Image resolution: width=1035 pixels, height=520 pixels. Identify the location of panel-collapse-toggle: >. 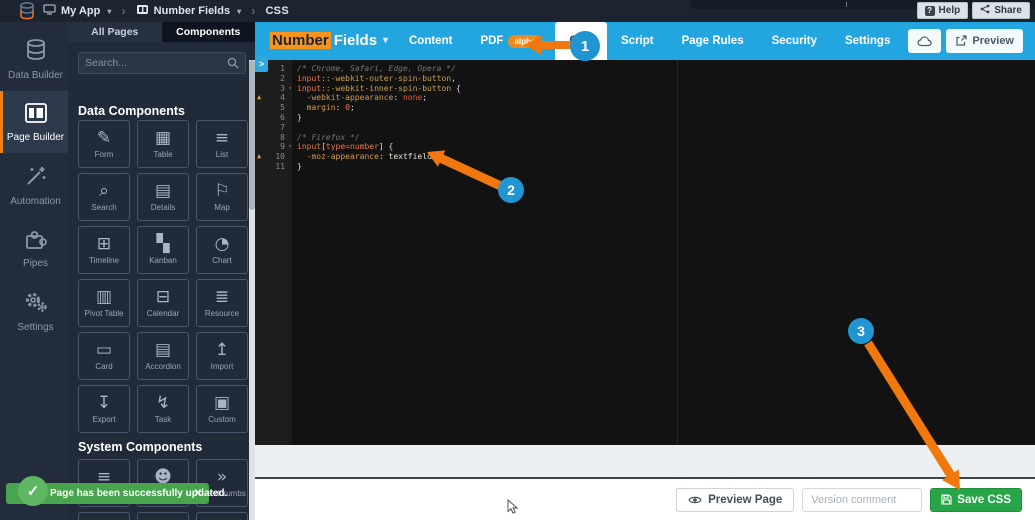
(261, 64).